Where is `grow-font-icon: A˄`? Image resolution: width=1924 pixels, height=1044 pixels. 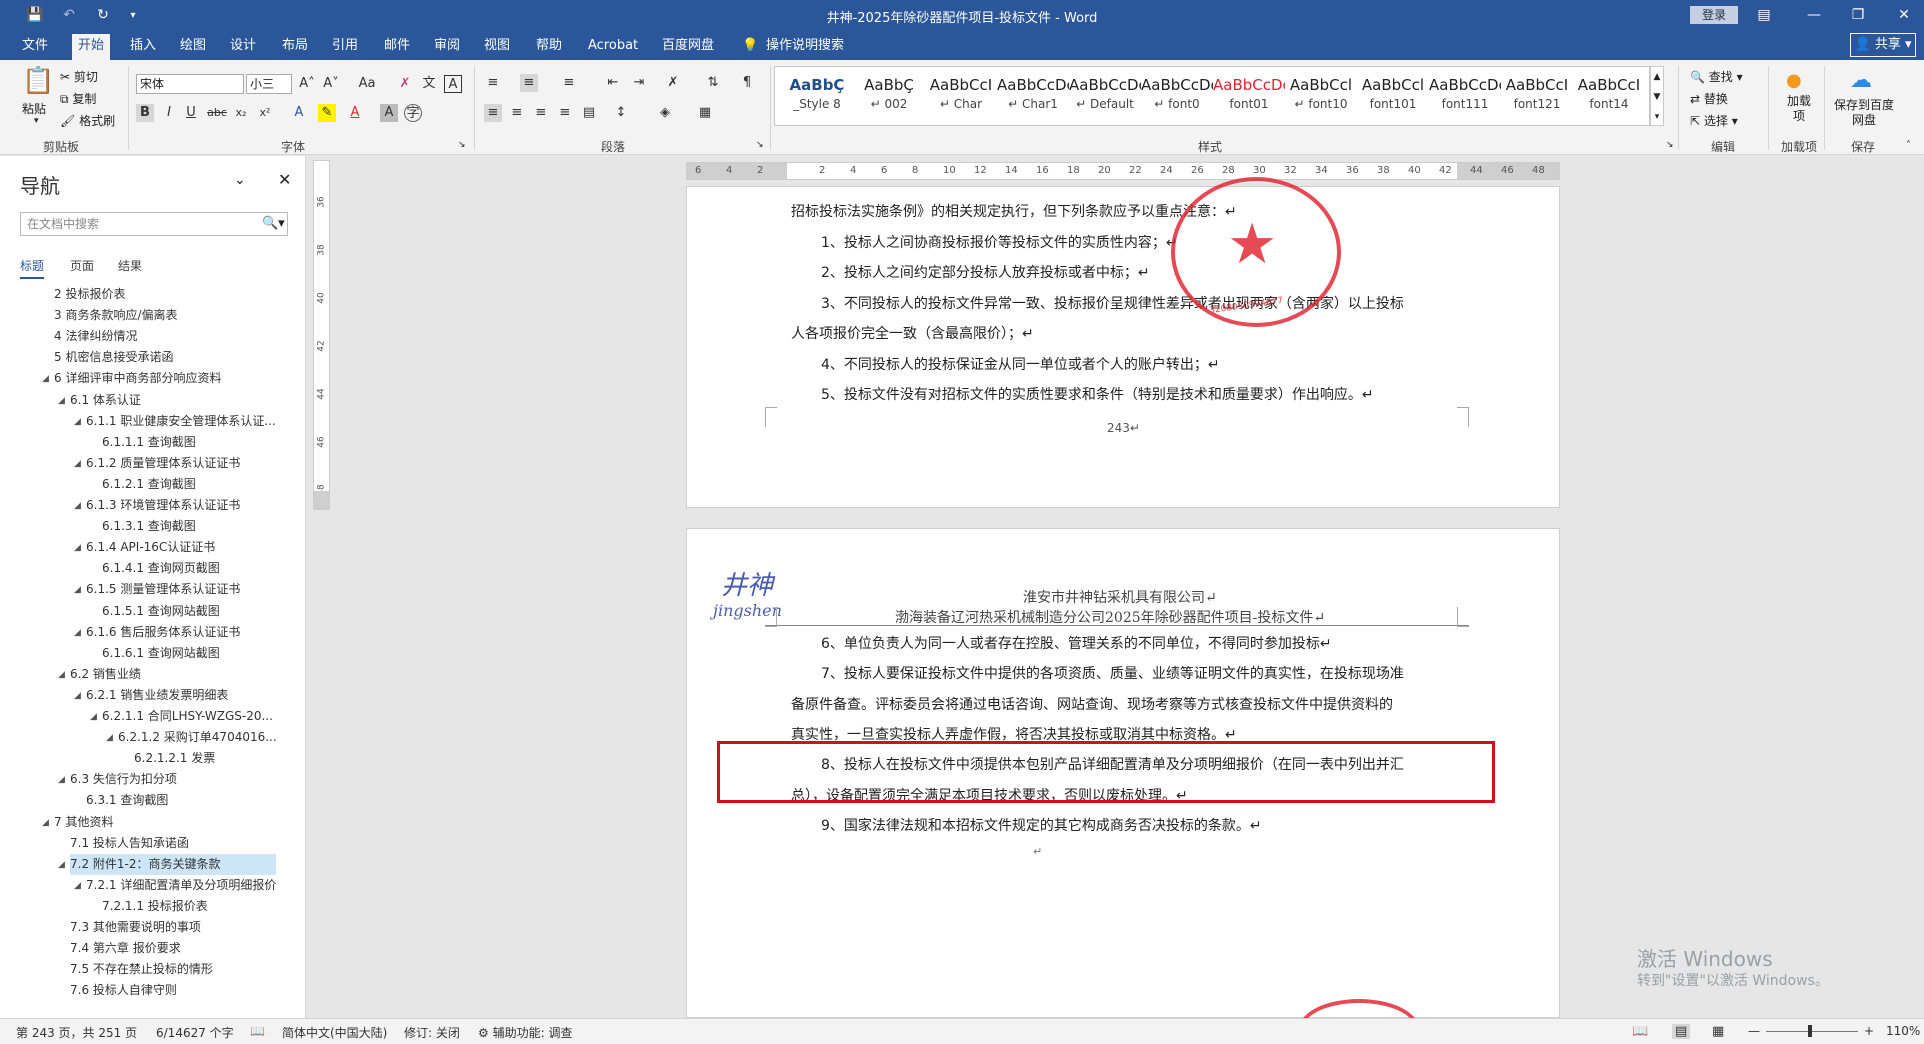 grow-font-icon: A˄ is located at coordinates (307, 84).